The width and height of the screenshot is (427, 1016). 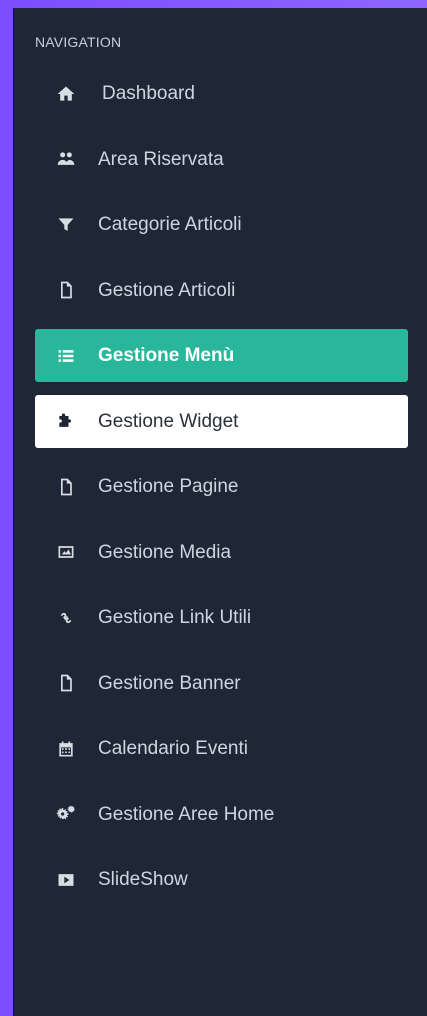 What do you see at coordinates (167, 290) in the screenshot?
I see `sidebar-item-label: Gestione Articoli` at bounding box center [167, 290].